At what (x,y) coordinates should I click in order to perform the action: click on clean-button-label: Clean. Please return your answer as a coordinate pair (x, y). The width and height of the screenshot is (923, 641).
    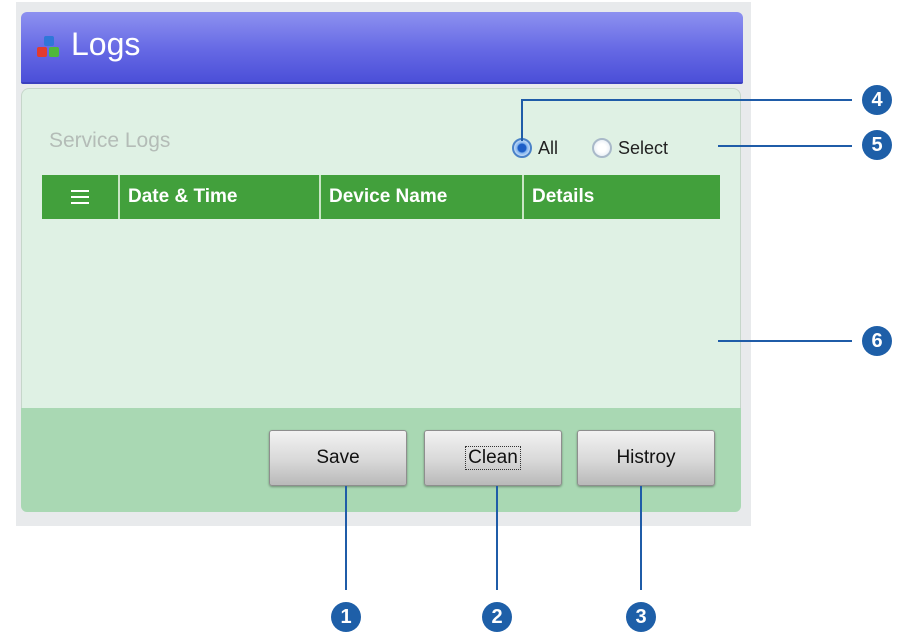
    Looking at the image, I should click on (493, 458).